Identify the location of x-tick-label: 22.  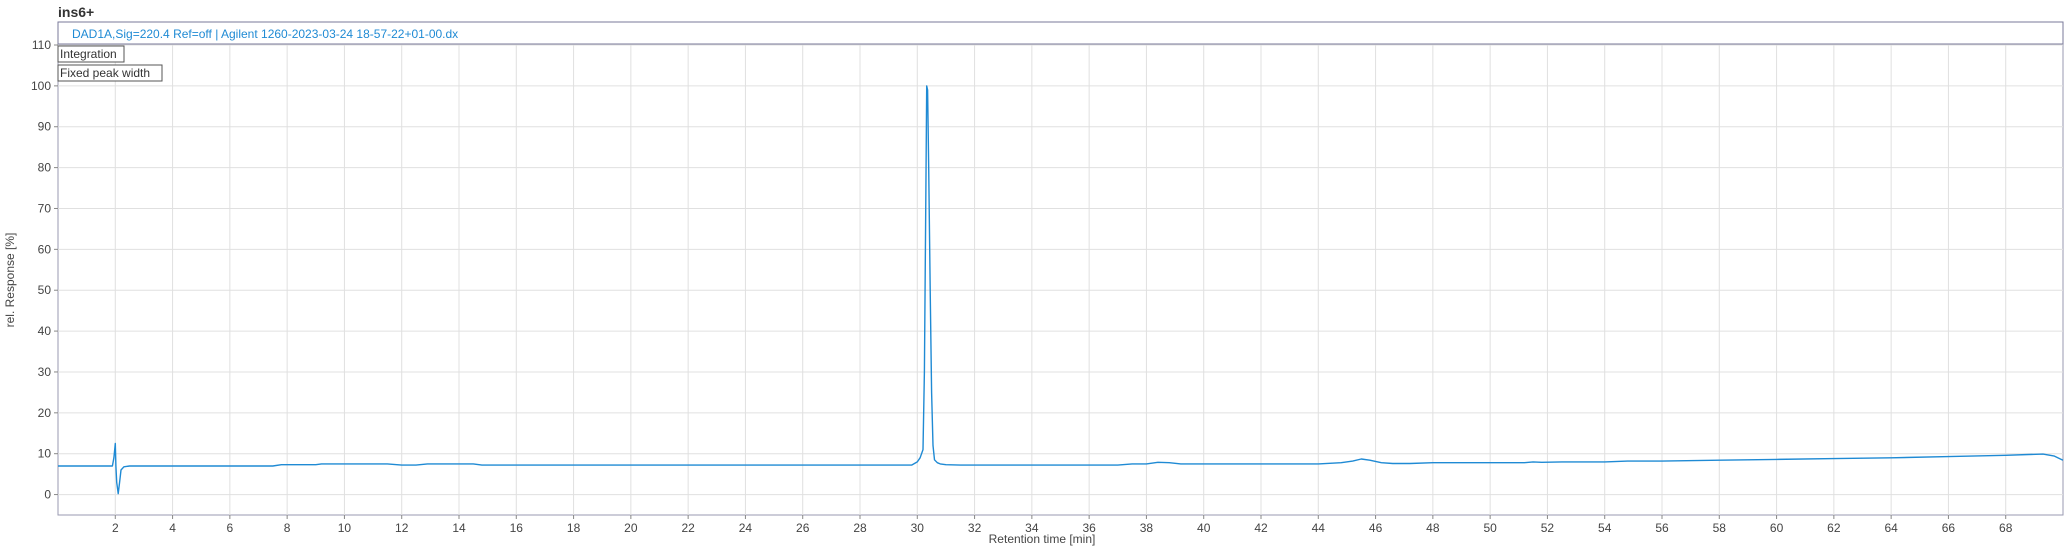
(688, 528).